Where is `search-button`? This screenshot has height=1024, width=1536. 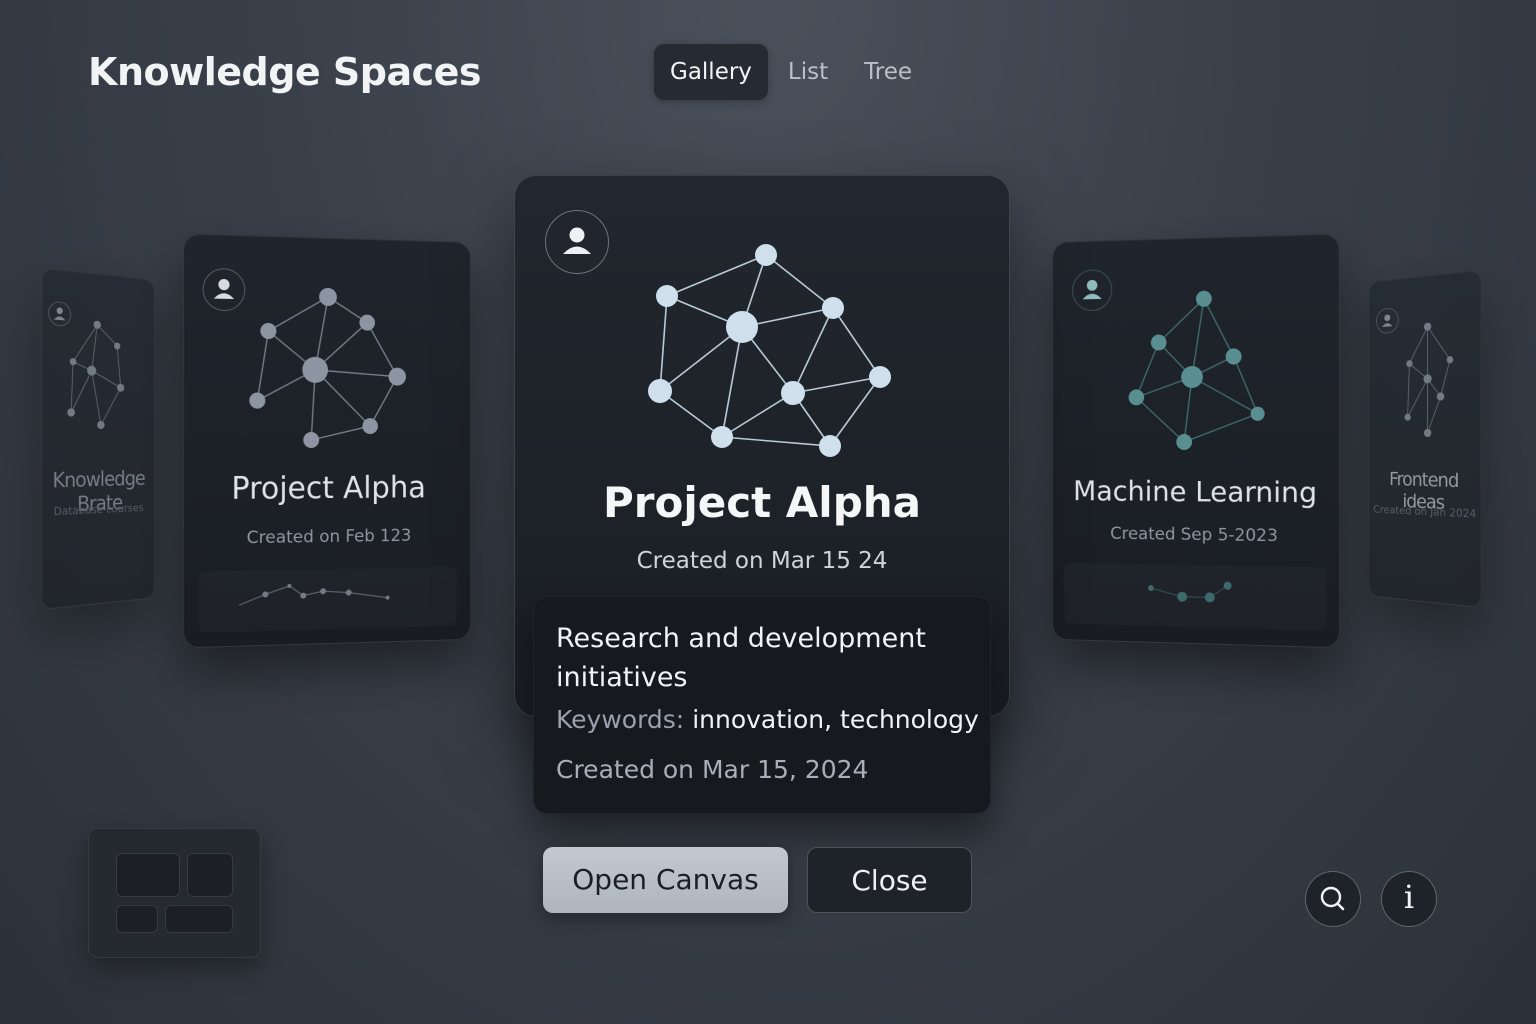
search-button is located at coordinates (1333, 899).